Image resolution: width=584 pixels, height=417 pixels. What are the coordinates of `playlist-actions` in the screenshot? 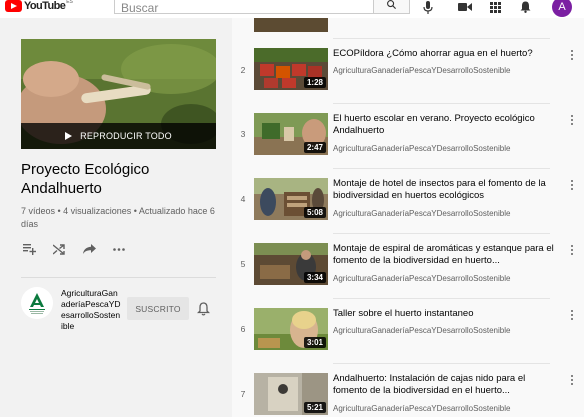 It's located at (81, 249).